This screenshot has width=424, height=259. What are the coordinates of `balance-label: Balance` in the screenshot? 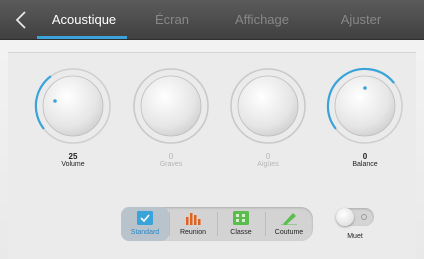 It's located at (365, 164).